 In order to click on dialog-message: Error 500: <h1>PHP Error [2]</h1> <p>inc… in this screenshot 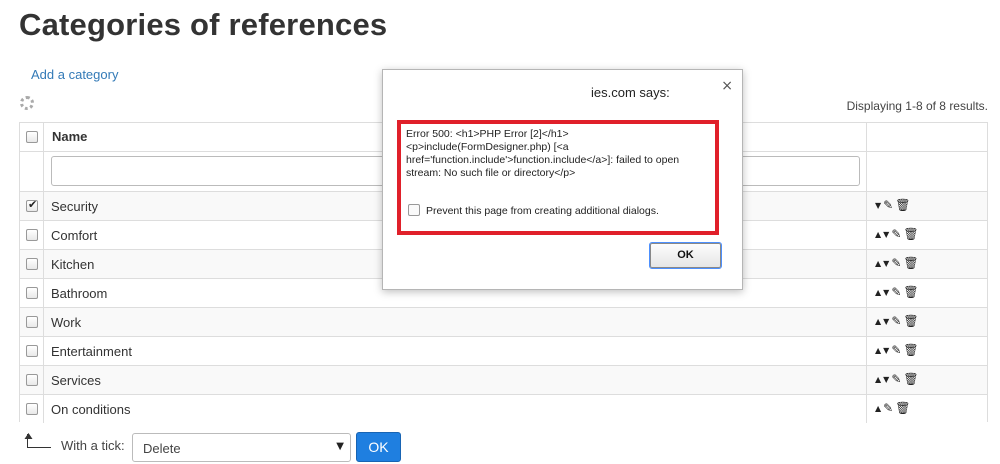, I will do `click(543, 153)`.